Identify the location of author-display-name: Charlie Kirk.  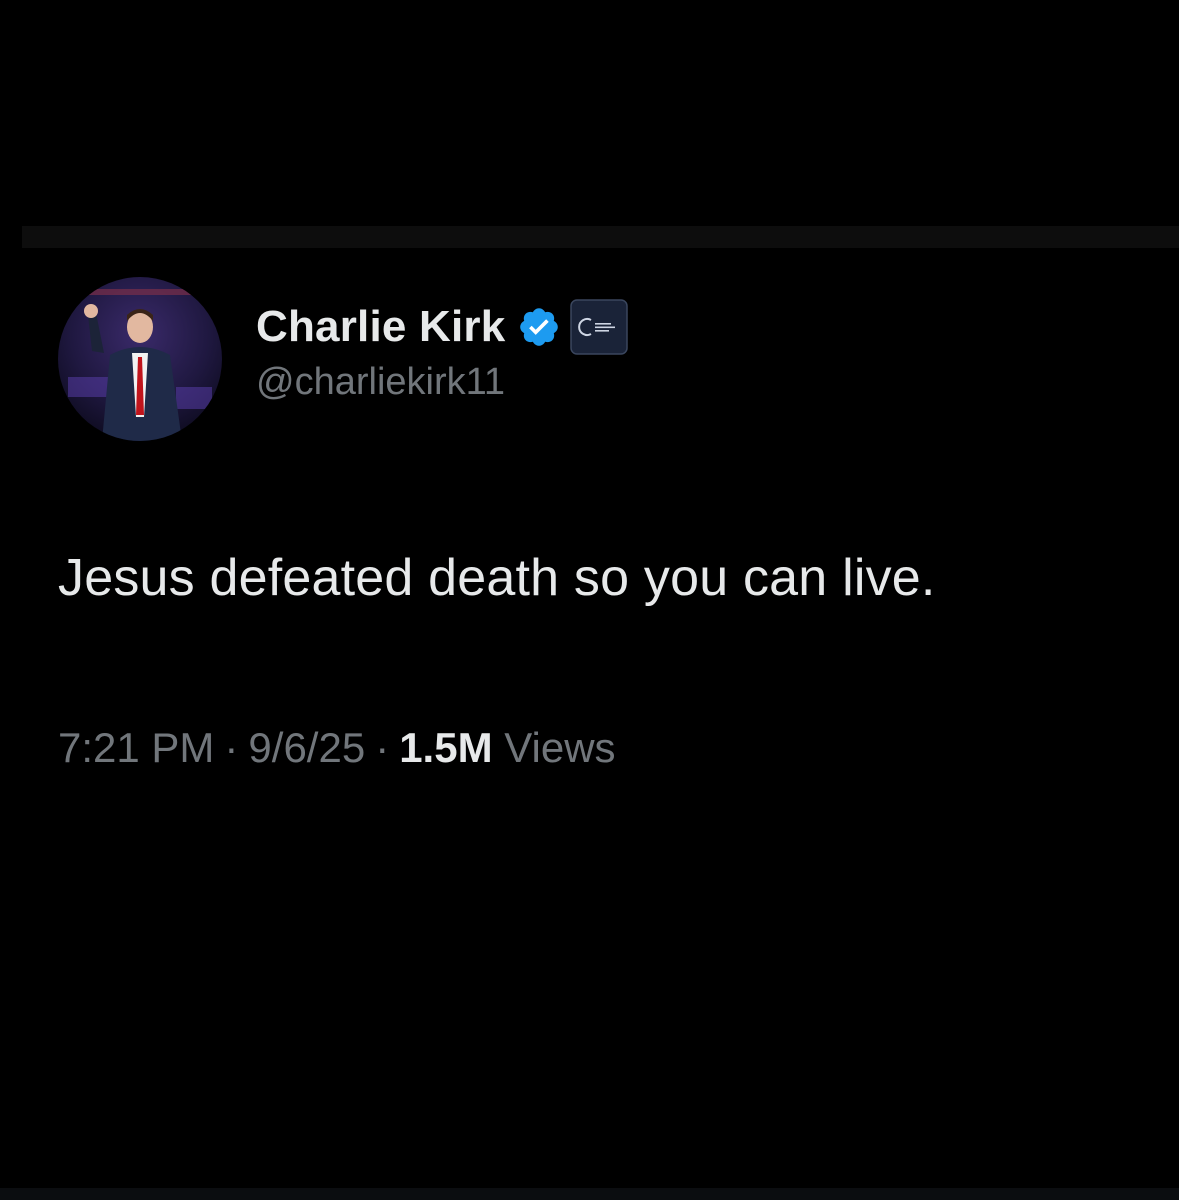
(380, 327).